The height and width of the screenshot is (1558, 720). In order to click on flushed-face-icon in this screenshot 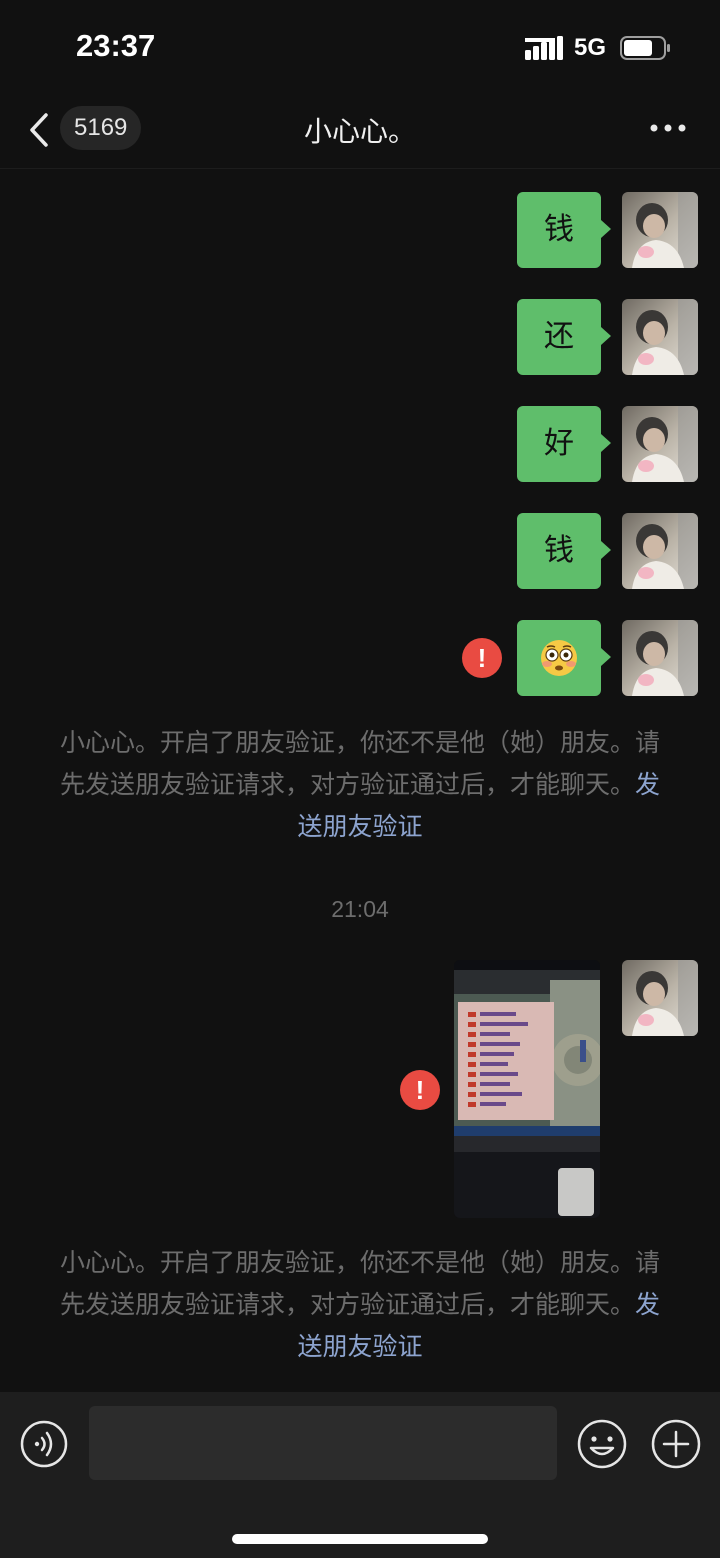, I will do `click(559, 658)`.